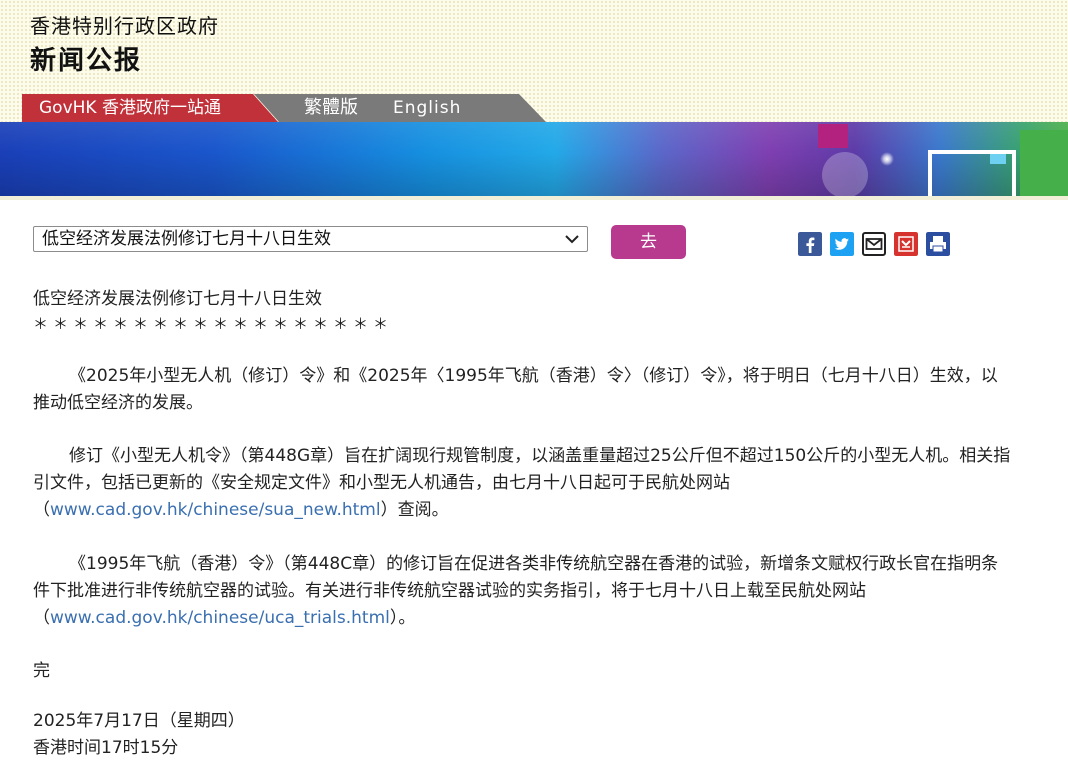 The image size is (1068, 779). I want to click on decorative-banner, so click(534, 160).